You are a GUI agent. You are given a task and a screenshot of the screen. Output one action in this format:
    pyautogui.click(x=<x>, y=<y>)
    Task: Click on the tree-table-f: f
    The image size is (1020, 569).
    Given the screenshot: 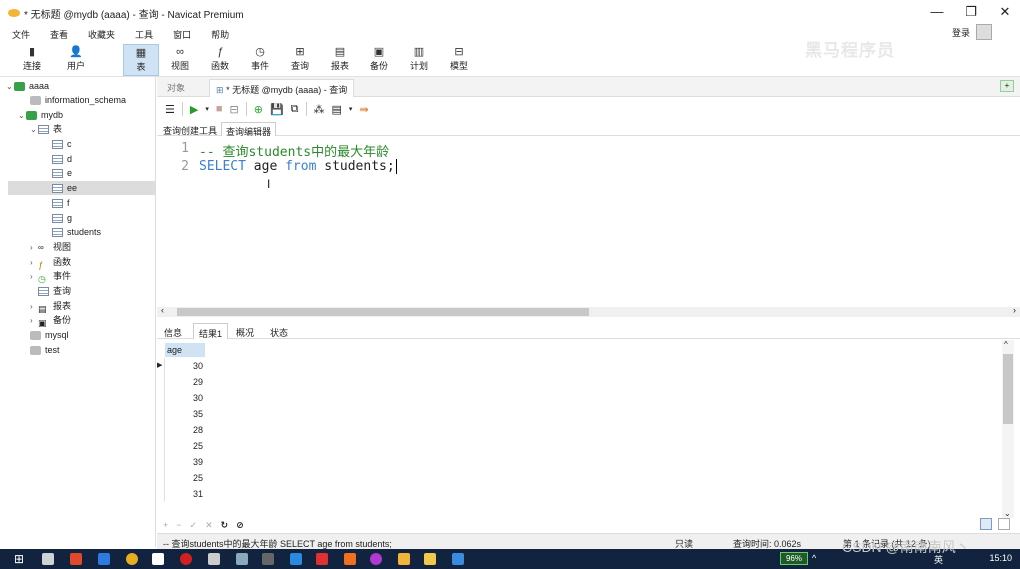 What is the action you would take?
    pyautogui.click(x=61, y=203)
    